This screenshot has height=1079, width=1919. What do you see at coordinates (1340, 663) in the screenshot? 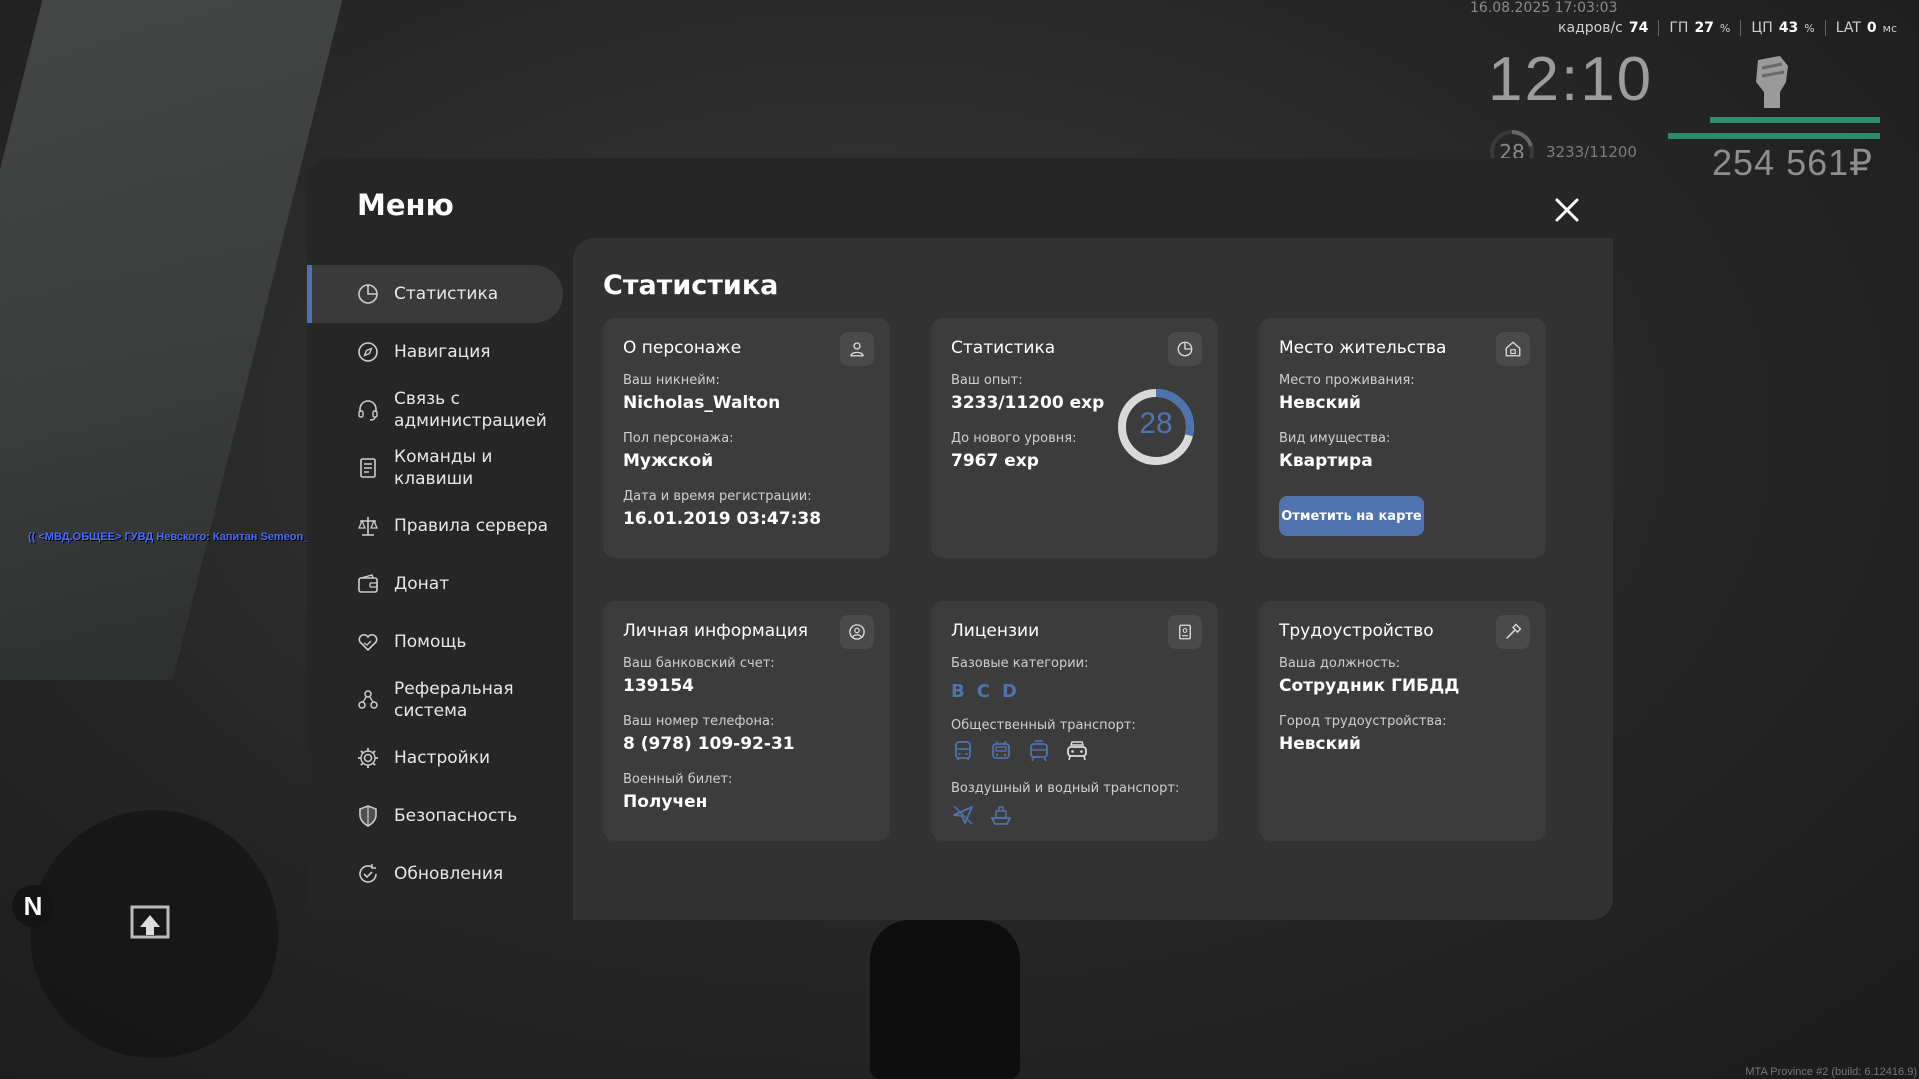
I see `job-position-label: Ваша должность:` at bounding box center [1340, 663].